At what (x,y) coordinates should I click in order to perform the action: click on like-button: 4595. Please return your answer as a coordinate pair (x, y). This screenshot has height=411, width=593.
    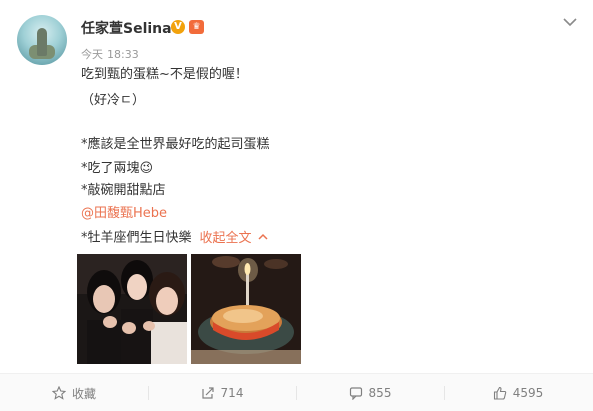
    Looking at the image, I should click on (518, 392).